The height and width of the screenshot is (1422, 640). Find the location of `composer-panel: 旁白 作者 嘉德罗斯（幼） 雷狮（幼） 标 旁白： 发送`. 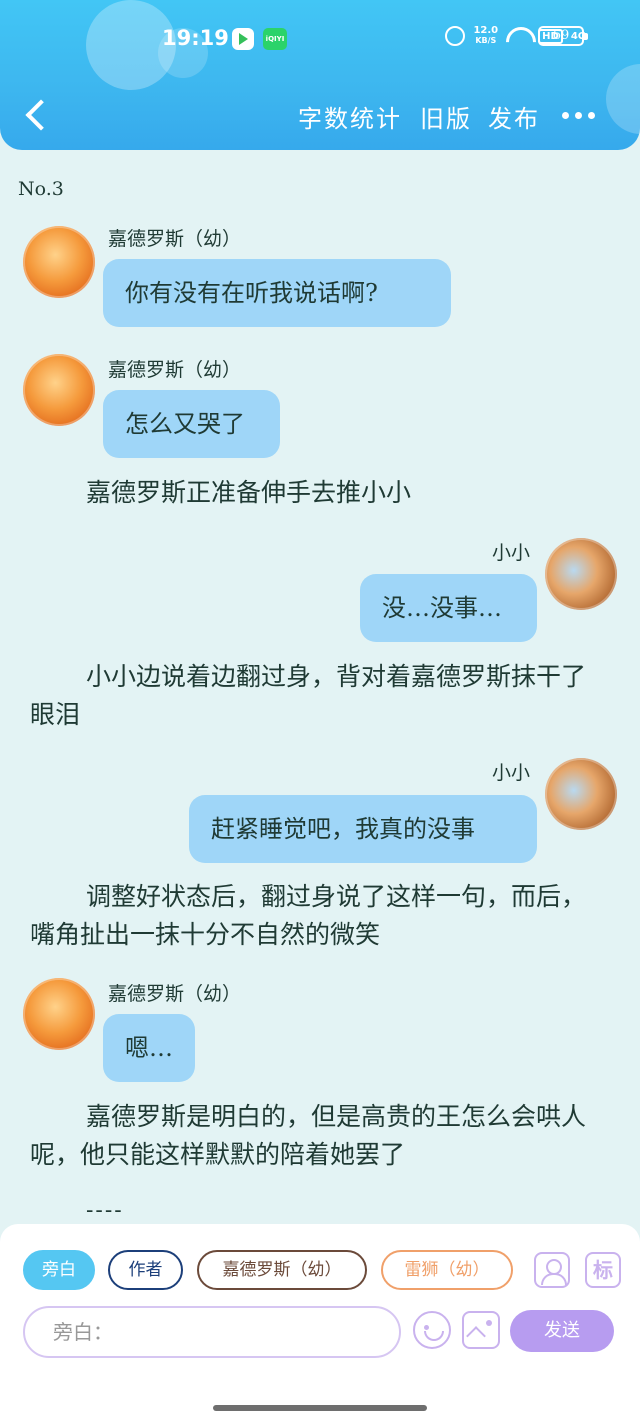

composer-panel: 旁白 作者 嘉德罗斯（幼） 雷狮（幼） 标 旁白： 发送 is located at coordinates (320, 1323).